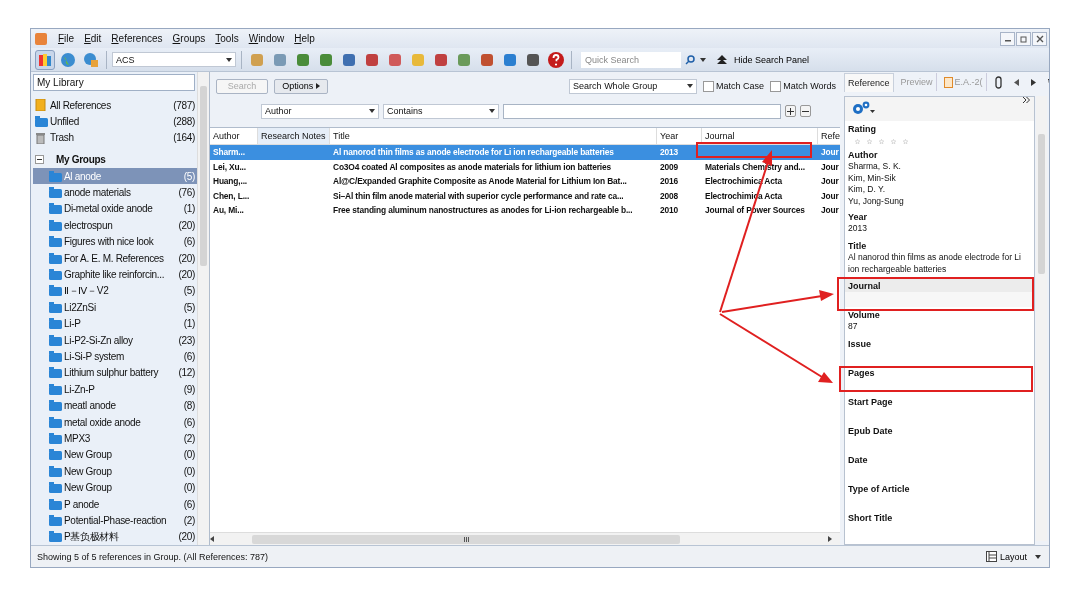 This screenshot has height=597, width=1080. I want to click on group-item: Di-metal oxide anode (1), so click(115, 209).